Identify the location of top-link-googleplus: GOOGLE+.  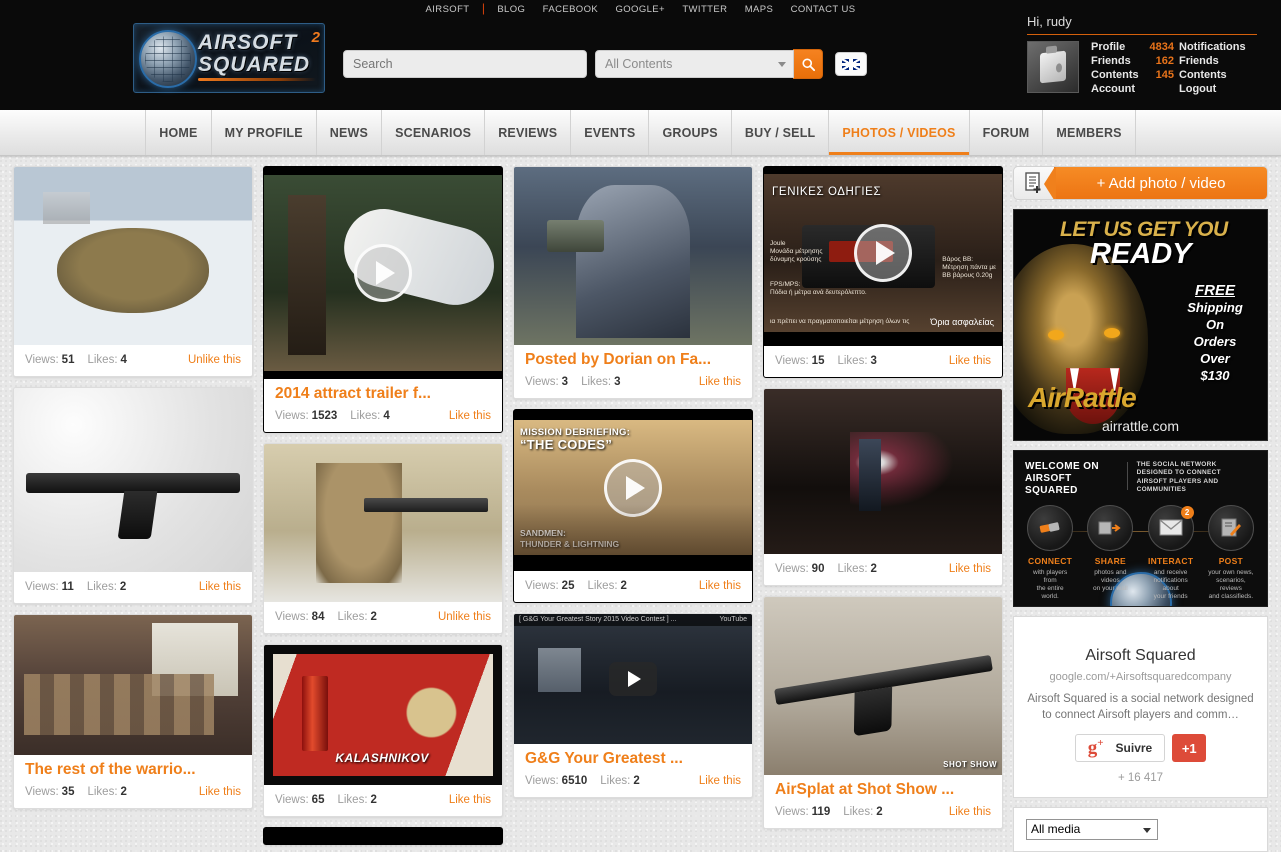
(640, 9).